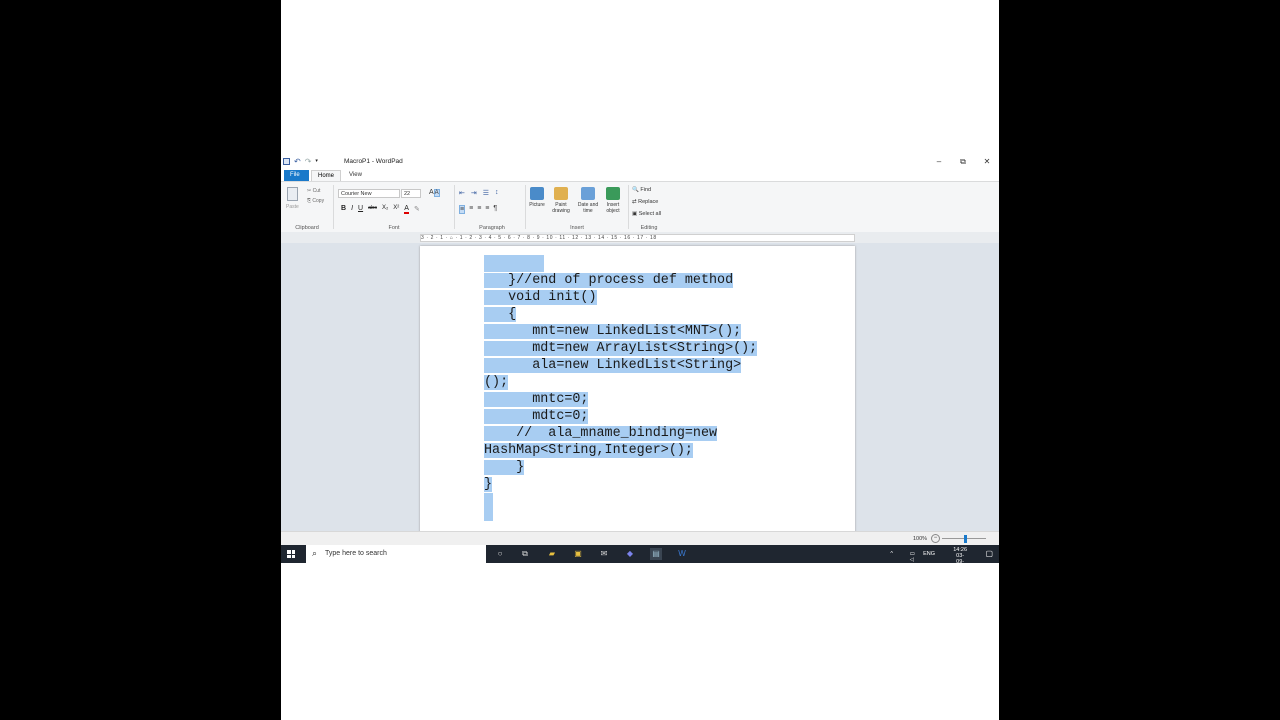 Image resolution: width=1280 pixels, height=720 pixels. What do you see at coordinates (682, 554) in the screenshot?
I see `word-icon: W` at bounding box center [682, 554].